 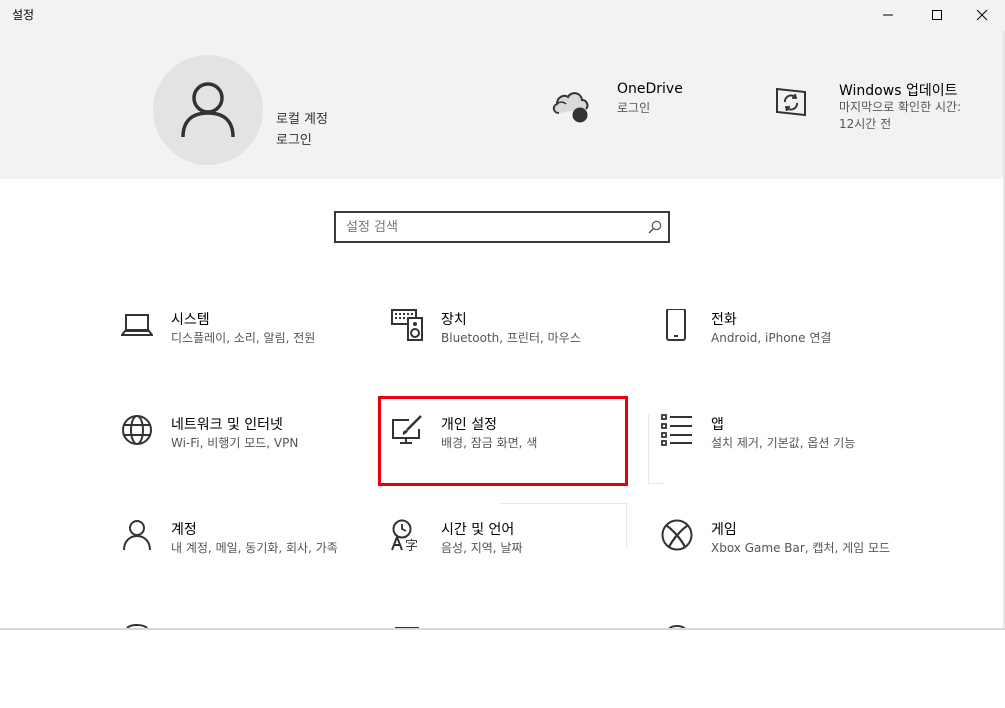 I want to click on phone-icon, so click(x=676, y=325).